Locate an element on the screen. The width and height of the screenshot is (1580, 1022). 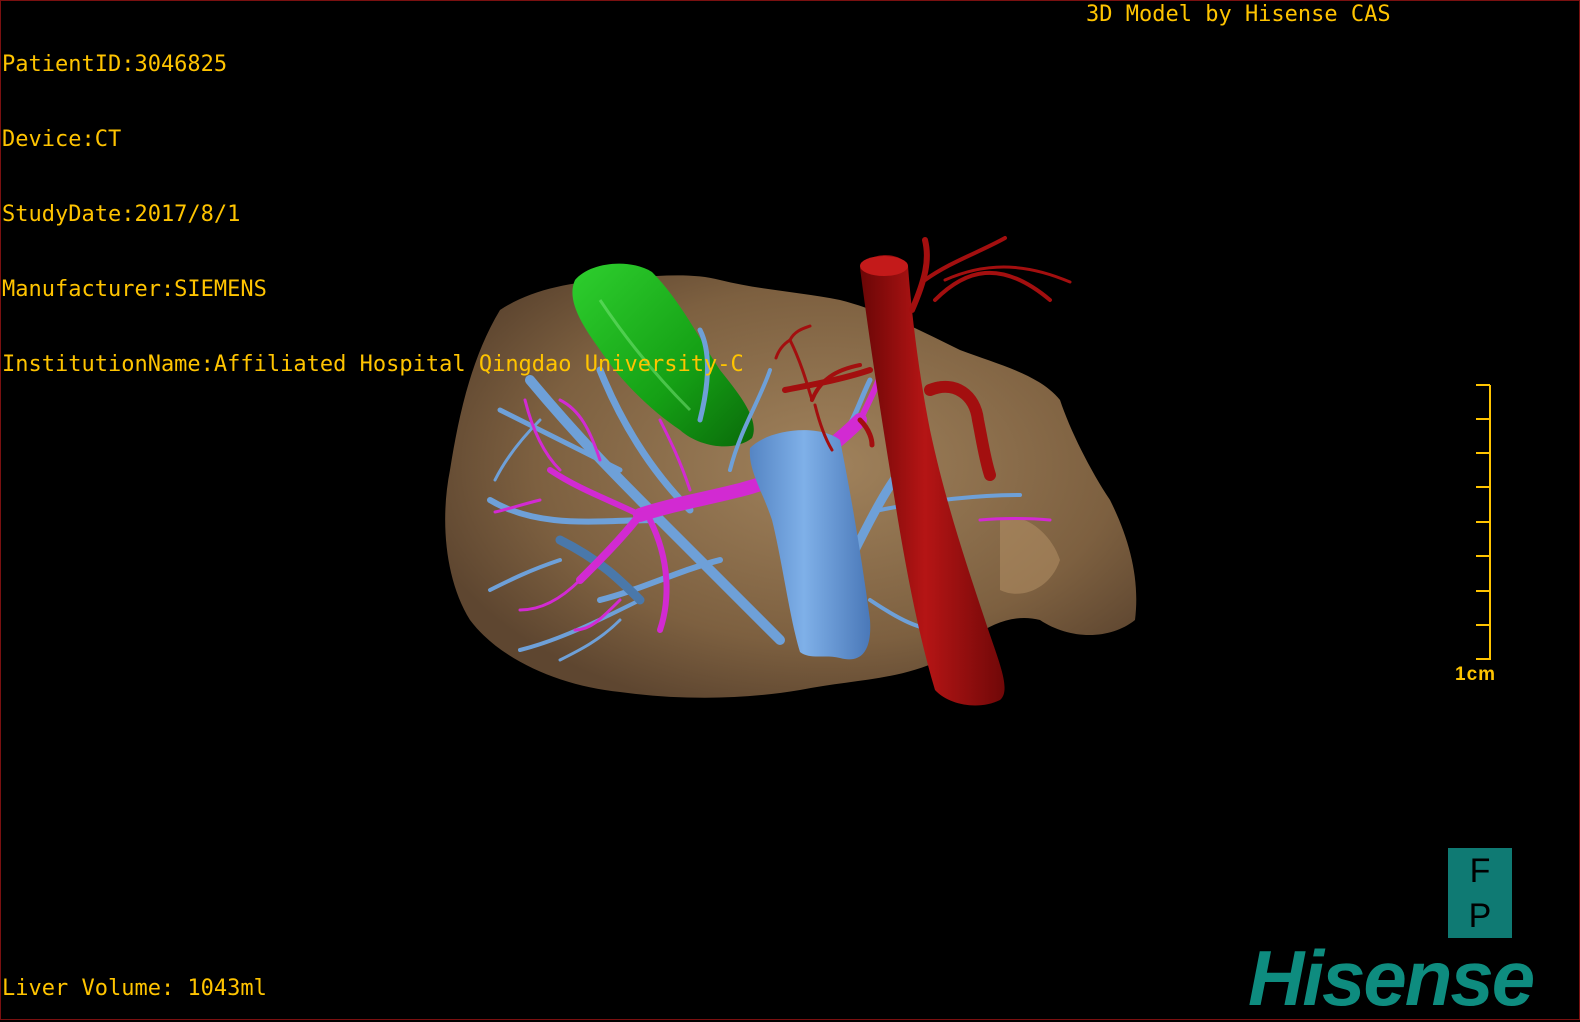
patient-id-text: PatientID:3046825 is located at coordinates (115, 64).